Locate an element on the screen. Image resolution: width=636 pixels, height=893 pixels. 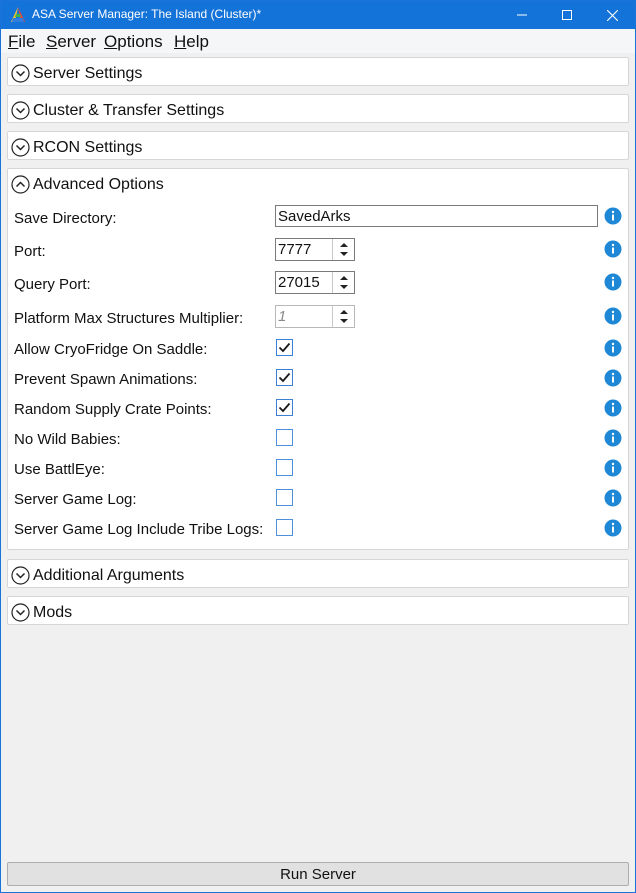
query-port-stepper: 27015 is located at coordinates (315, 282).